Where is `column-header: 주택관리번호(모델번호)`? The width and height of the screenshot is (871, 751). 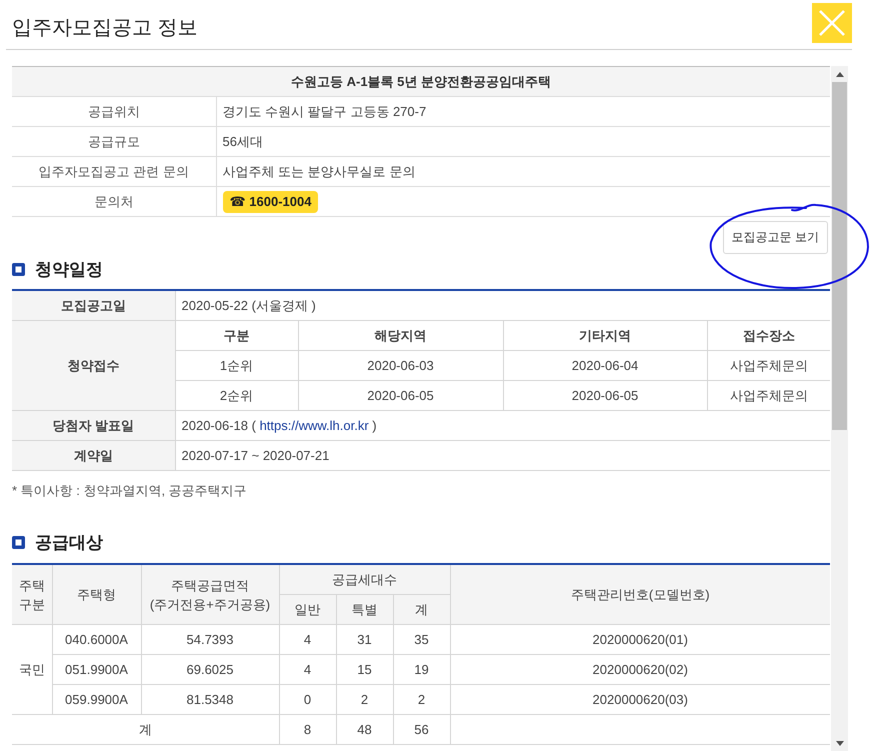 column-header: 주택관리번호(모델번호) is located at coordinates (640, 594).